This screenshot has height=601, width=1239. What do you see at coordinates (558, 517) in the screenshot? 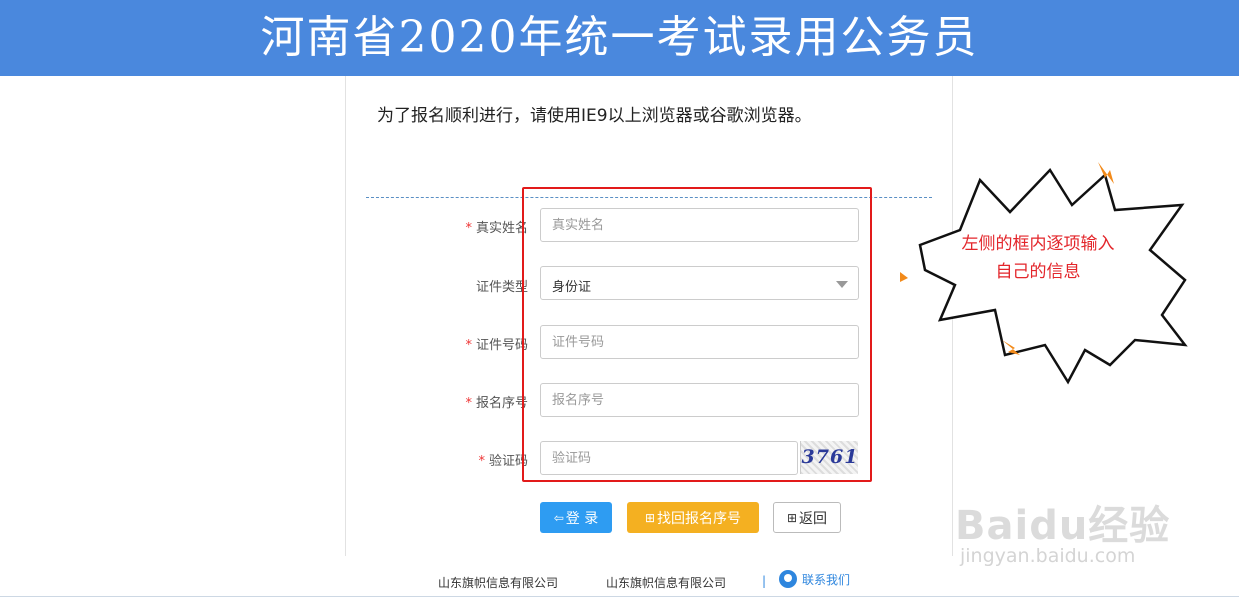
I see `login-icon: ⇦` at bounding box center [558, 517].